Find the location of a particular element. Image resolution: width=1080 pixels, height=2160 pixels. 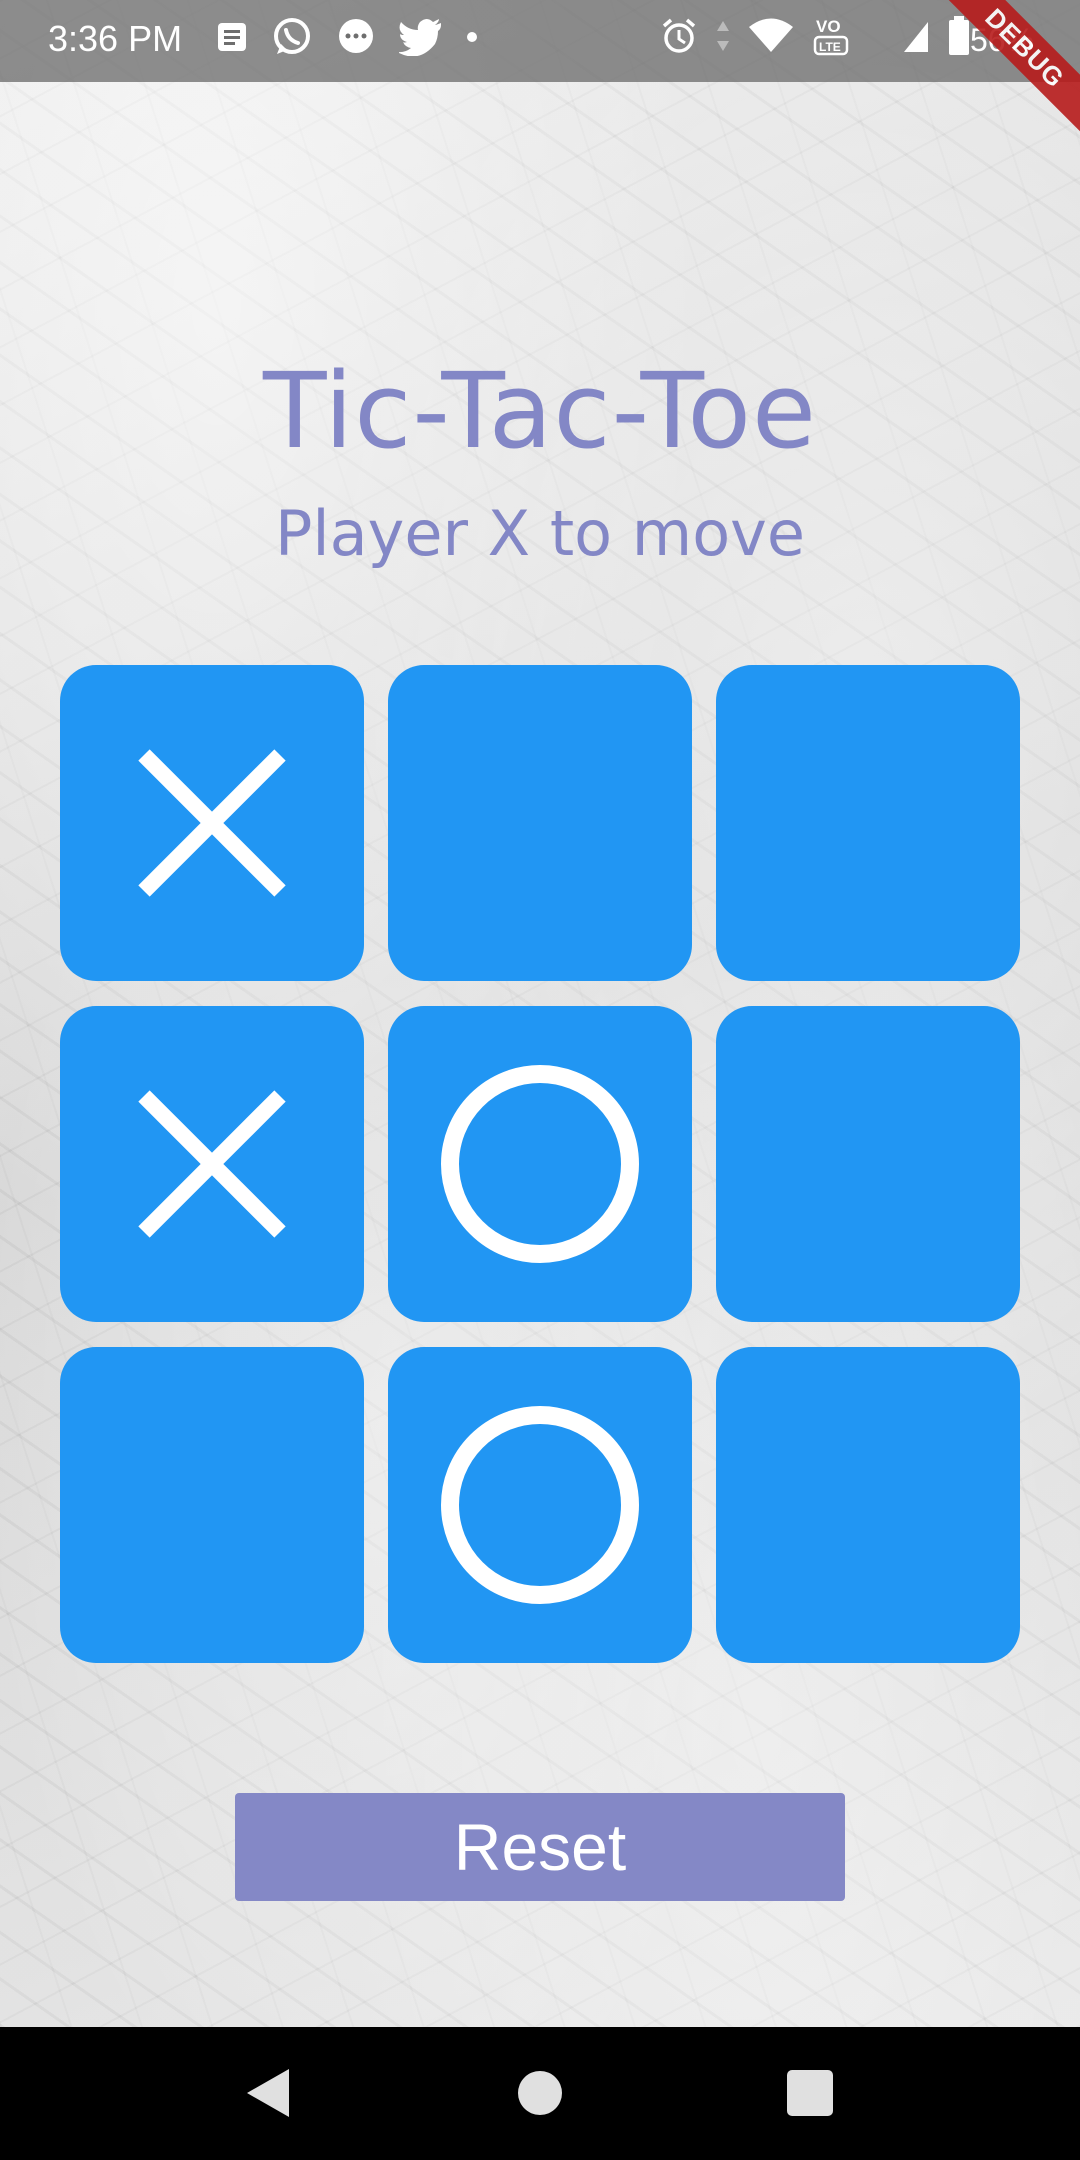

whatsapp-icon is located at coordinates (292, 36).